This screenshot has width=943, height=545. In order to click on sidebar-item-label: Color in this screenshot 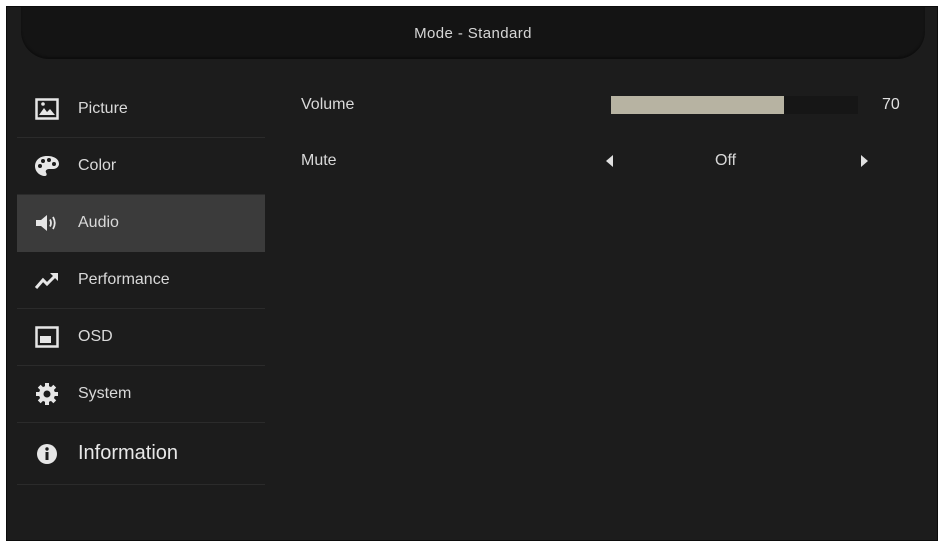, I will do `click(97, 165)`.